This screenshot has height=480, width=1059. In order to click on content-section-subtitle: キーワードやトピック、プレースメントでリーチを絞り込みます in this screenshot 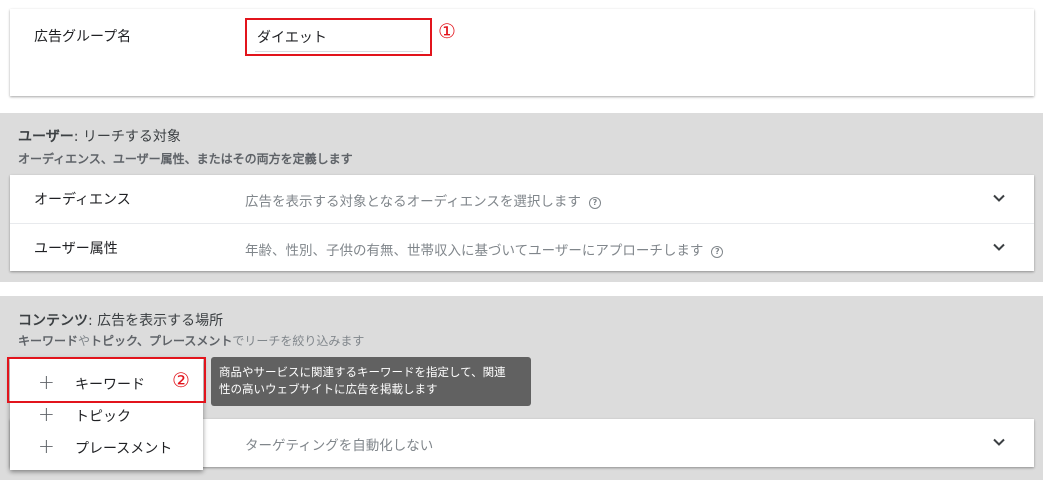, I will do `click(191, 340)`.